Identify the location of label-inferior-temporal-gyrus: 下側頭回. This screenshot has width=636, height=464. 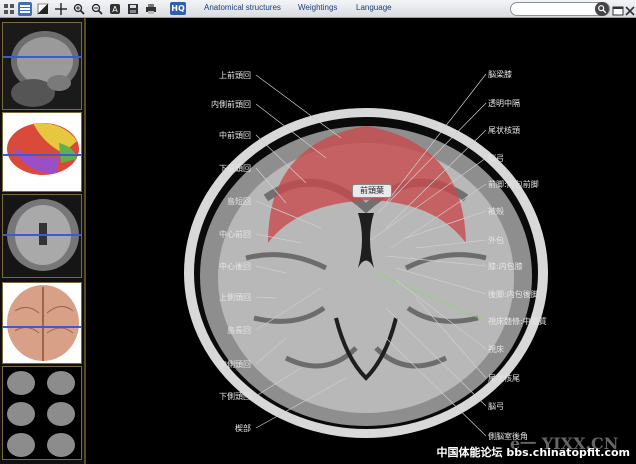
(216, 396).